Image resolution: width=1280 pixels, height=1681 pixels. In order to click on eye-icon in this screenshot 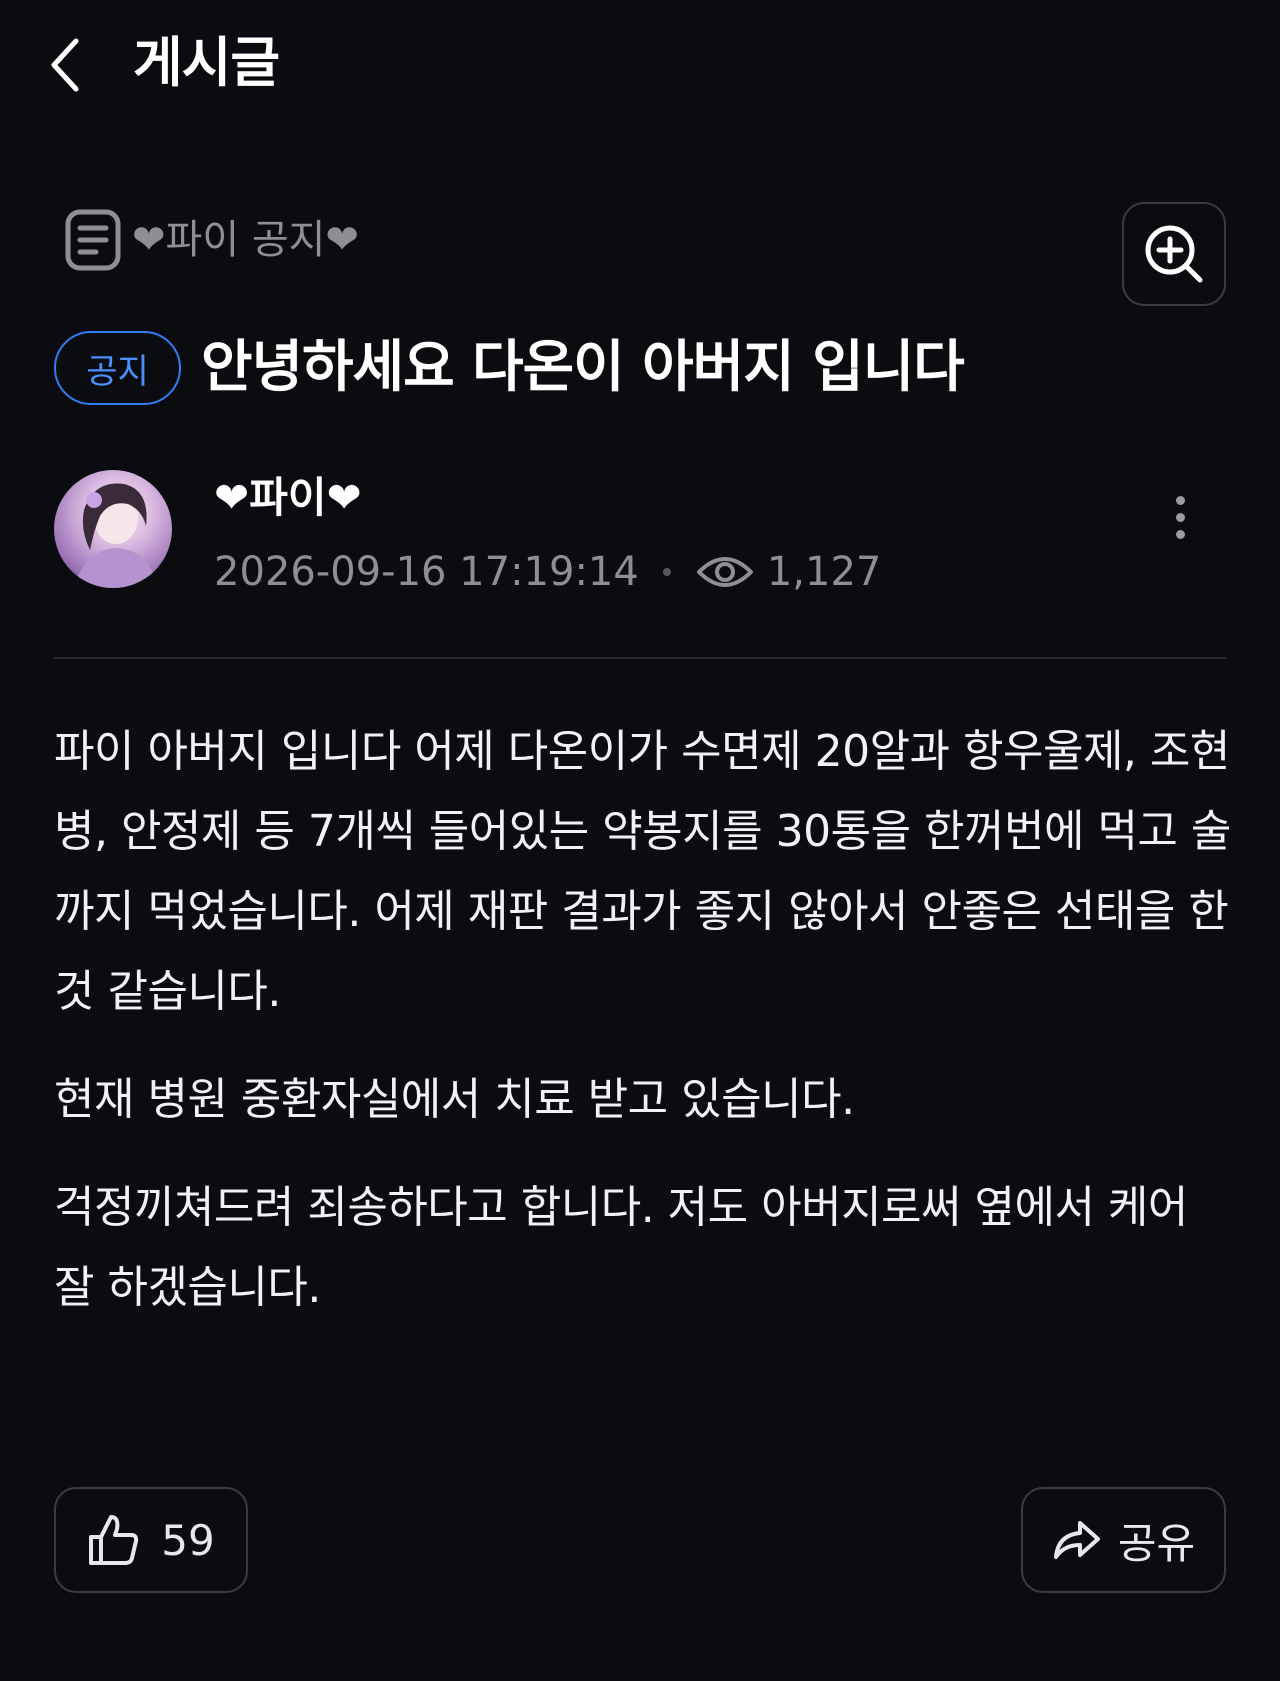, I will do `click(724, 572)`.